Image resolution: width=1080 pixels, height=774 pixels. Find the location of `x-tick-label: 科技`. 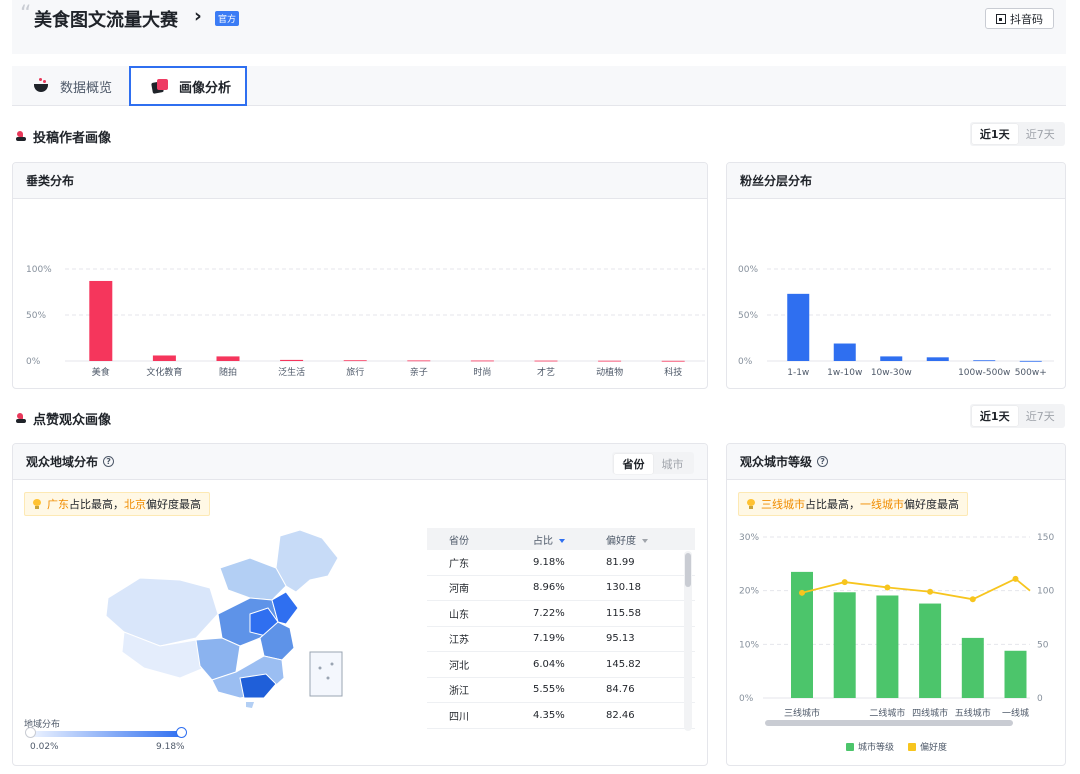

x-tick-label: 科技 is located at coordinates (673, 372).